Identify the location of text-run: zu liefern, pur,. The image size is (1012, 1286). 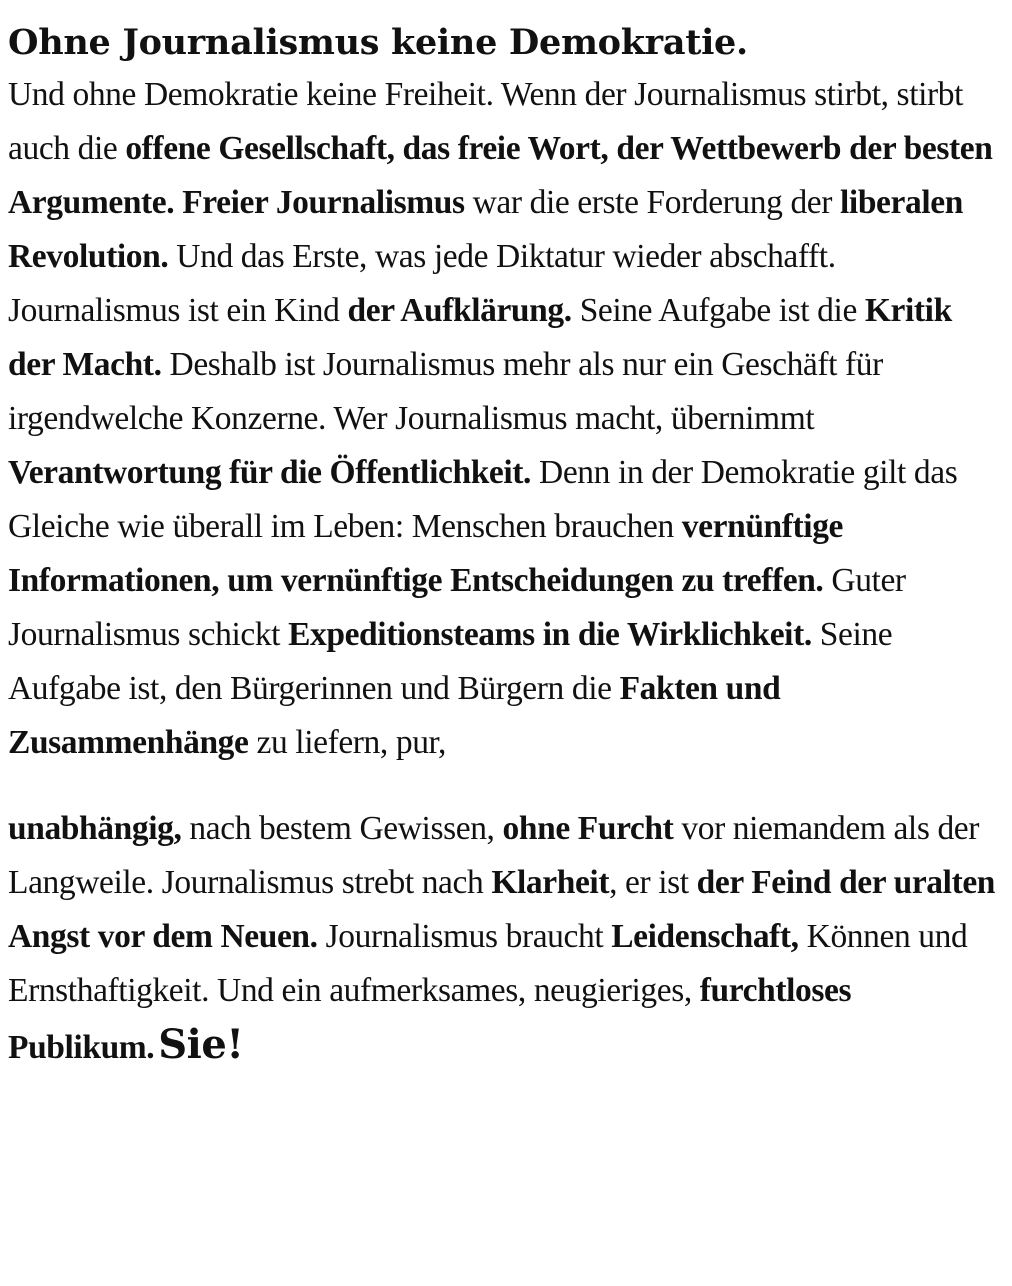
(347, 742).